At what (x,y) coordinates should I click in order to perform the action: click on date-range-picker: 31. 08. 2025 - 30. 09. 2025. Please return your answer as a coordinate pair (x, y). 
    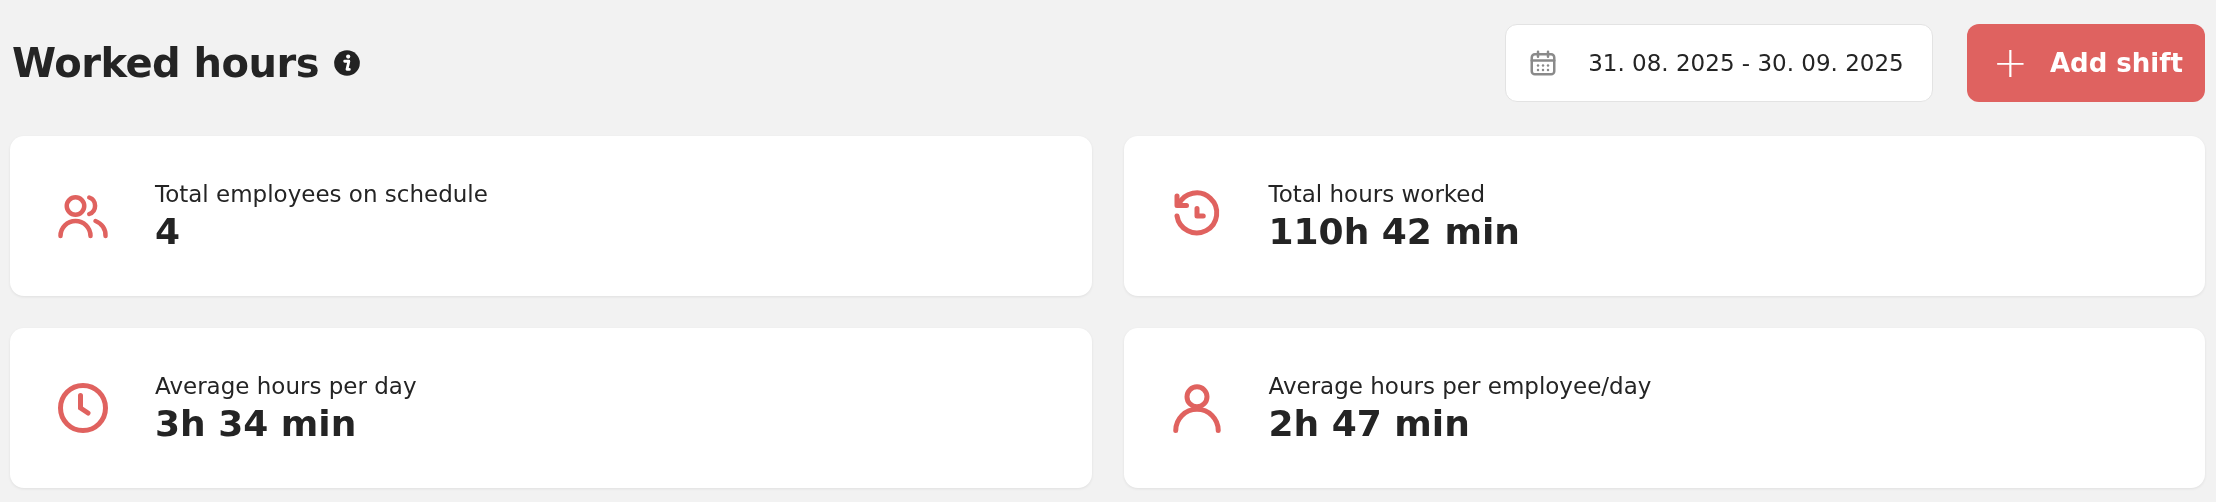
    Looking at the image, I should click on (1719, 63).